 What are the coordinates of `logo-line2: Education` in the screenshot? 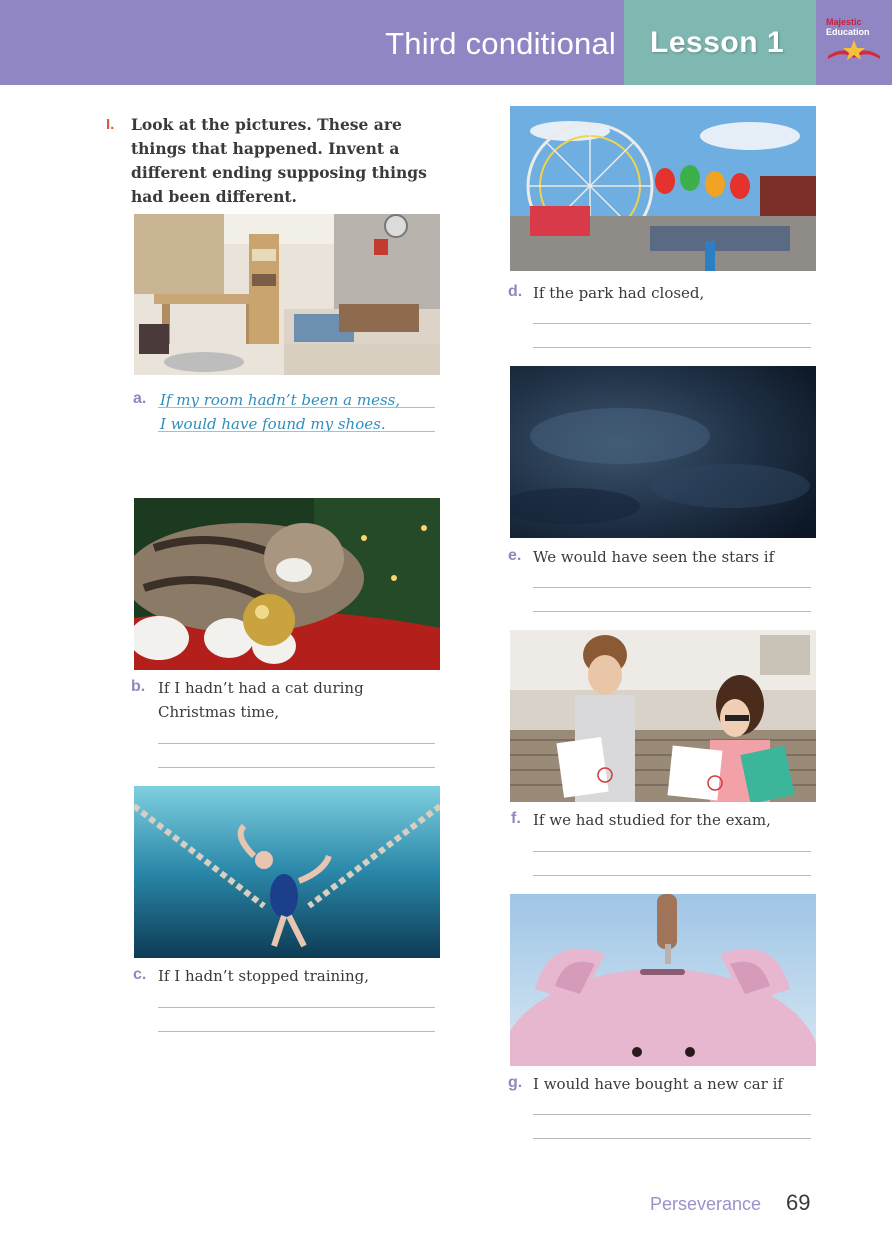 It's located at (848, 32).